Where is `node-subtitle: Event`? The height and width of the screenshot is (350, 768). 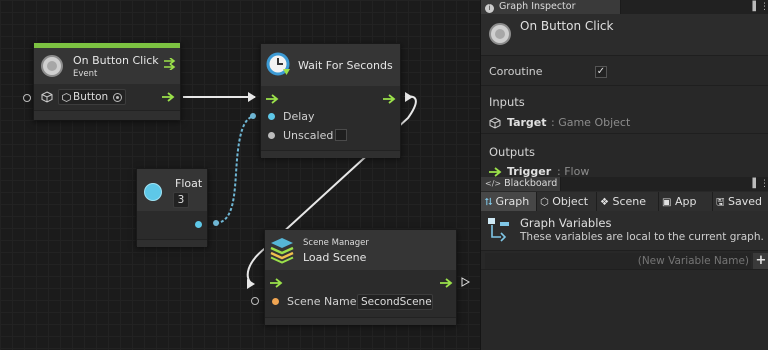 node-subtitle: Event is located at coordinates (85, 74).